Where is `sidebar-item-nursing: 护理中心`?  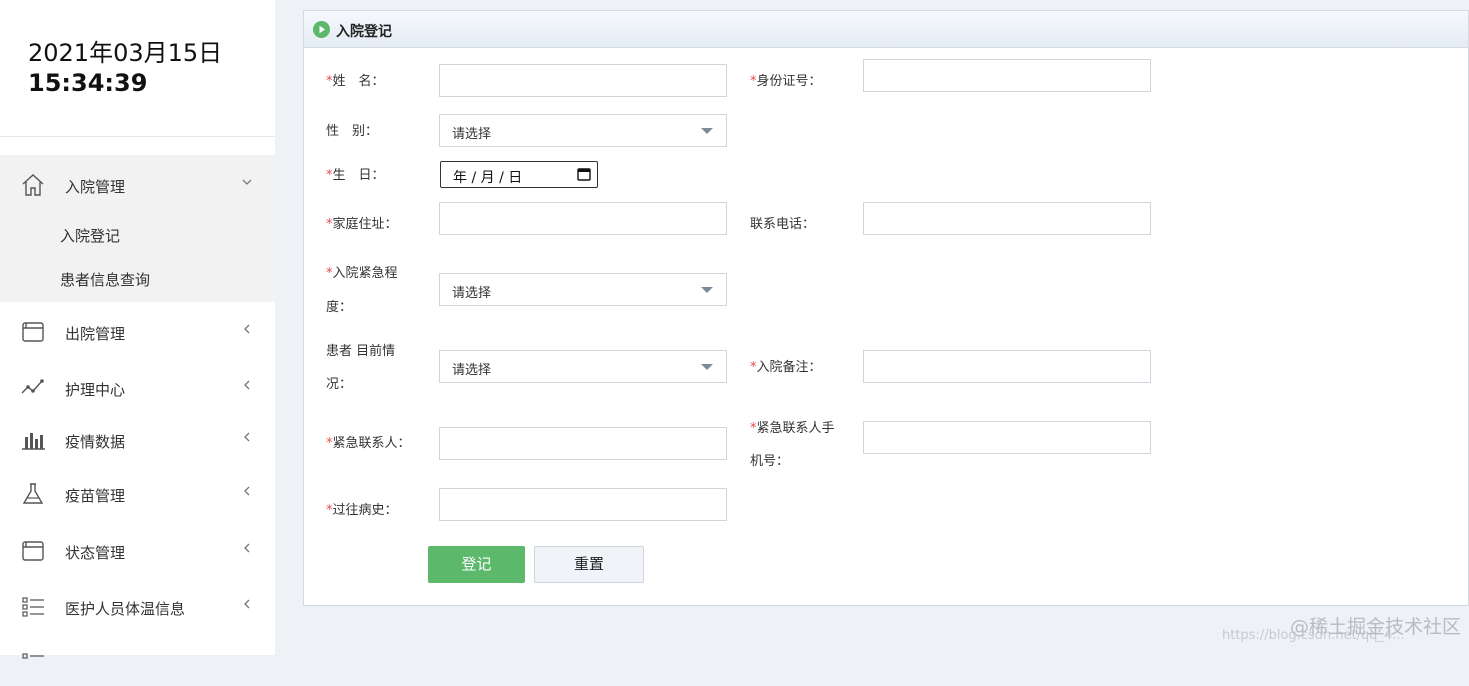 sidebar-item-nursing: 护理中心 is located at coordinates (137, 389).